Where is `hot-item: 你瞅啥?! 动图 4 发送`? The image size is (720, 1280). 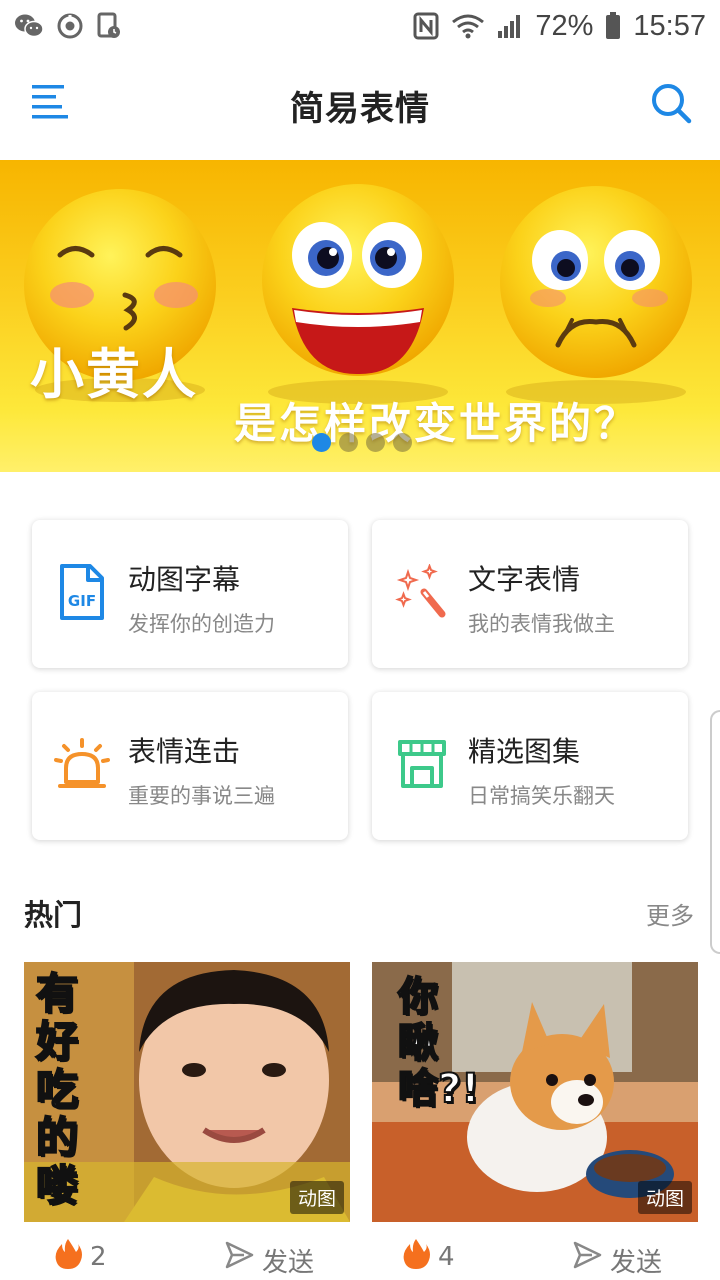
hot-item: 你瞅啥?! 动图 4 发送 is located at coordinates (535, 1121).